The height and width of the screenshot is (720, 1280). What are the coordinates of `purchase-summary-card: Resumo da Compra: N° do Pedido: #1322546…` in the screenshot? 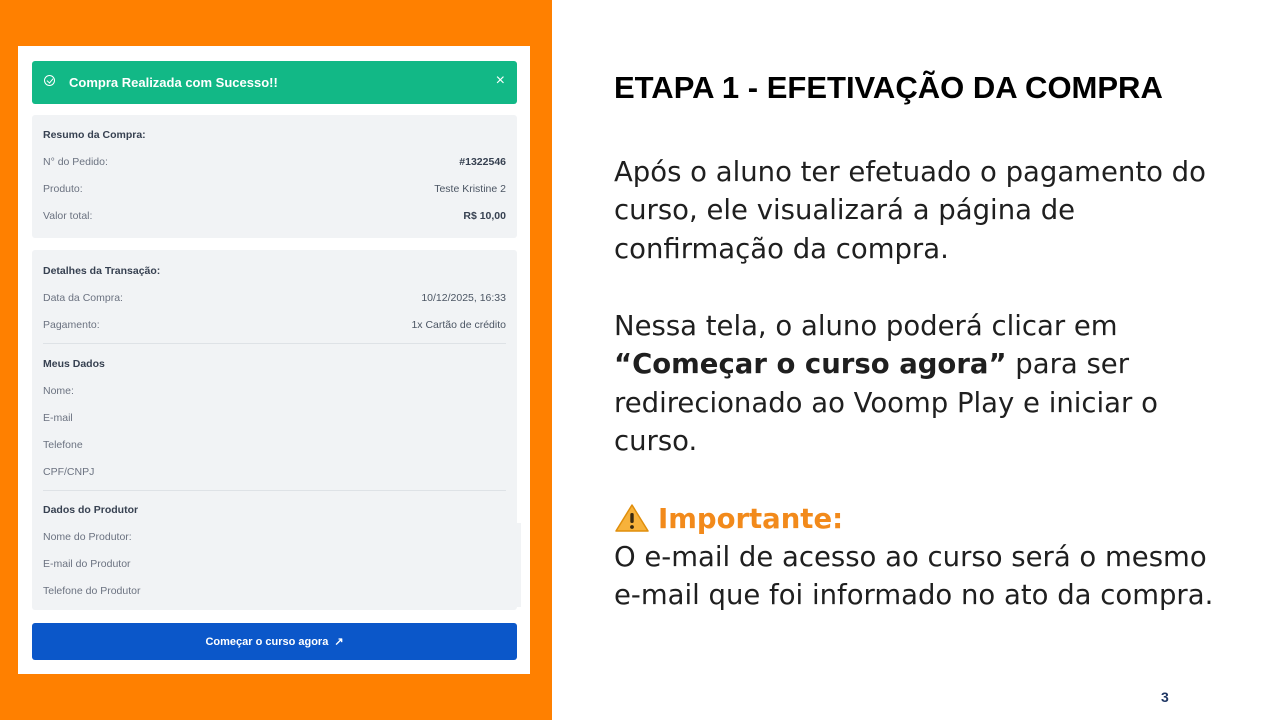 It's located at (274, 176).